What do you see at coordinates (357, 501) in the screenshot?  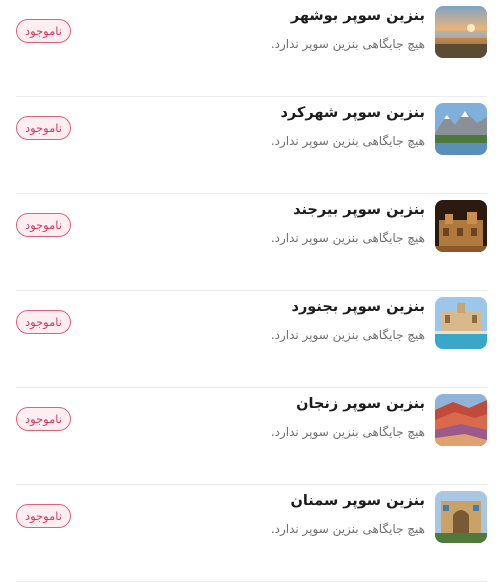 I see `item-title: بنزین سوپر سمنان` at bounding box center [357, 501].